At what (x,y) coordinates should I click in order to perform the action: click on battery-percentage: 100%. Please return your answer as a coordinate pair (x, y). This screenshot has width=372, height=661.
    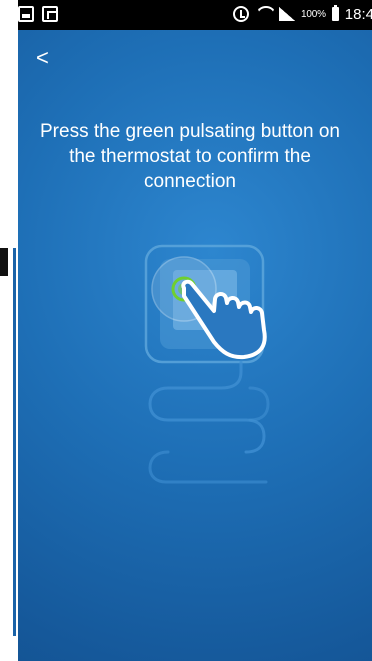
    Looking at the image, I should click on (313, 14).